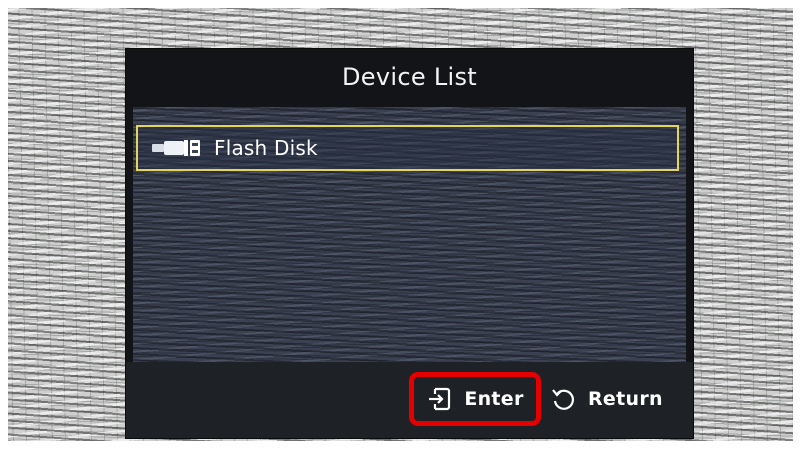  What do you see at coordinates (563, 399) in the screenshot?
I see `return-icon` at bounding box center [563, 399].